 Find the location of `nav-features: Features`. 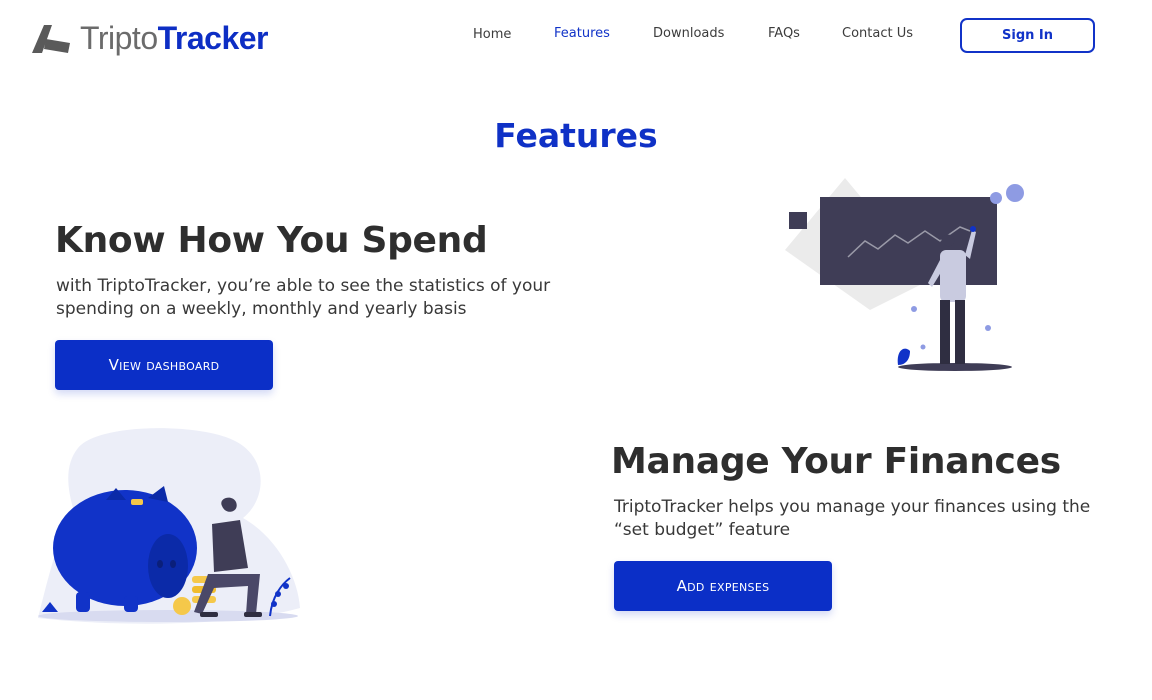

nav-features: Features is located at coordinates (582, 36).